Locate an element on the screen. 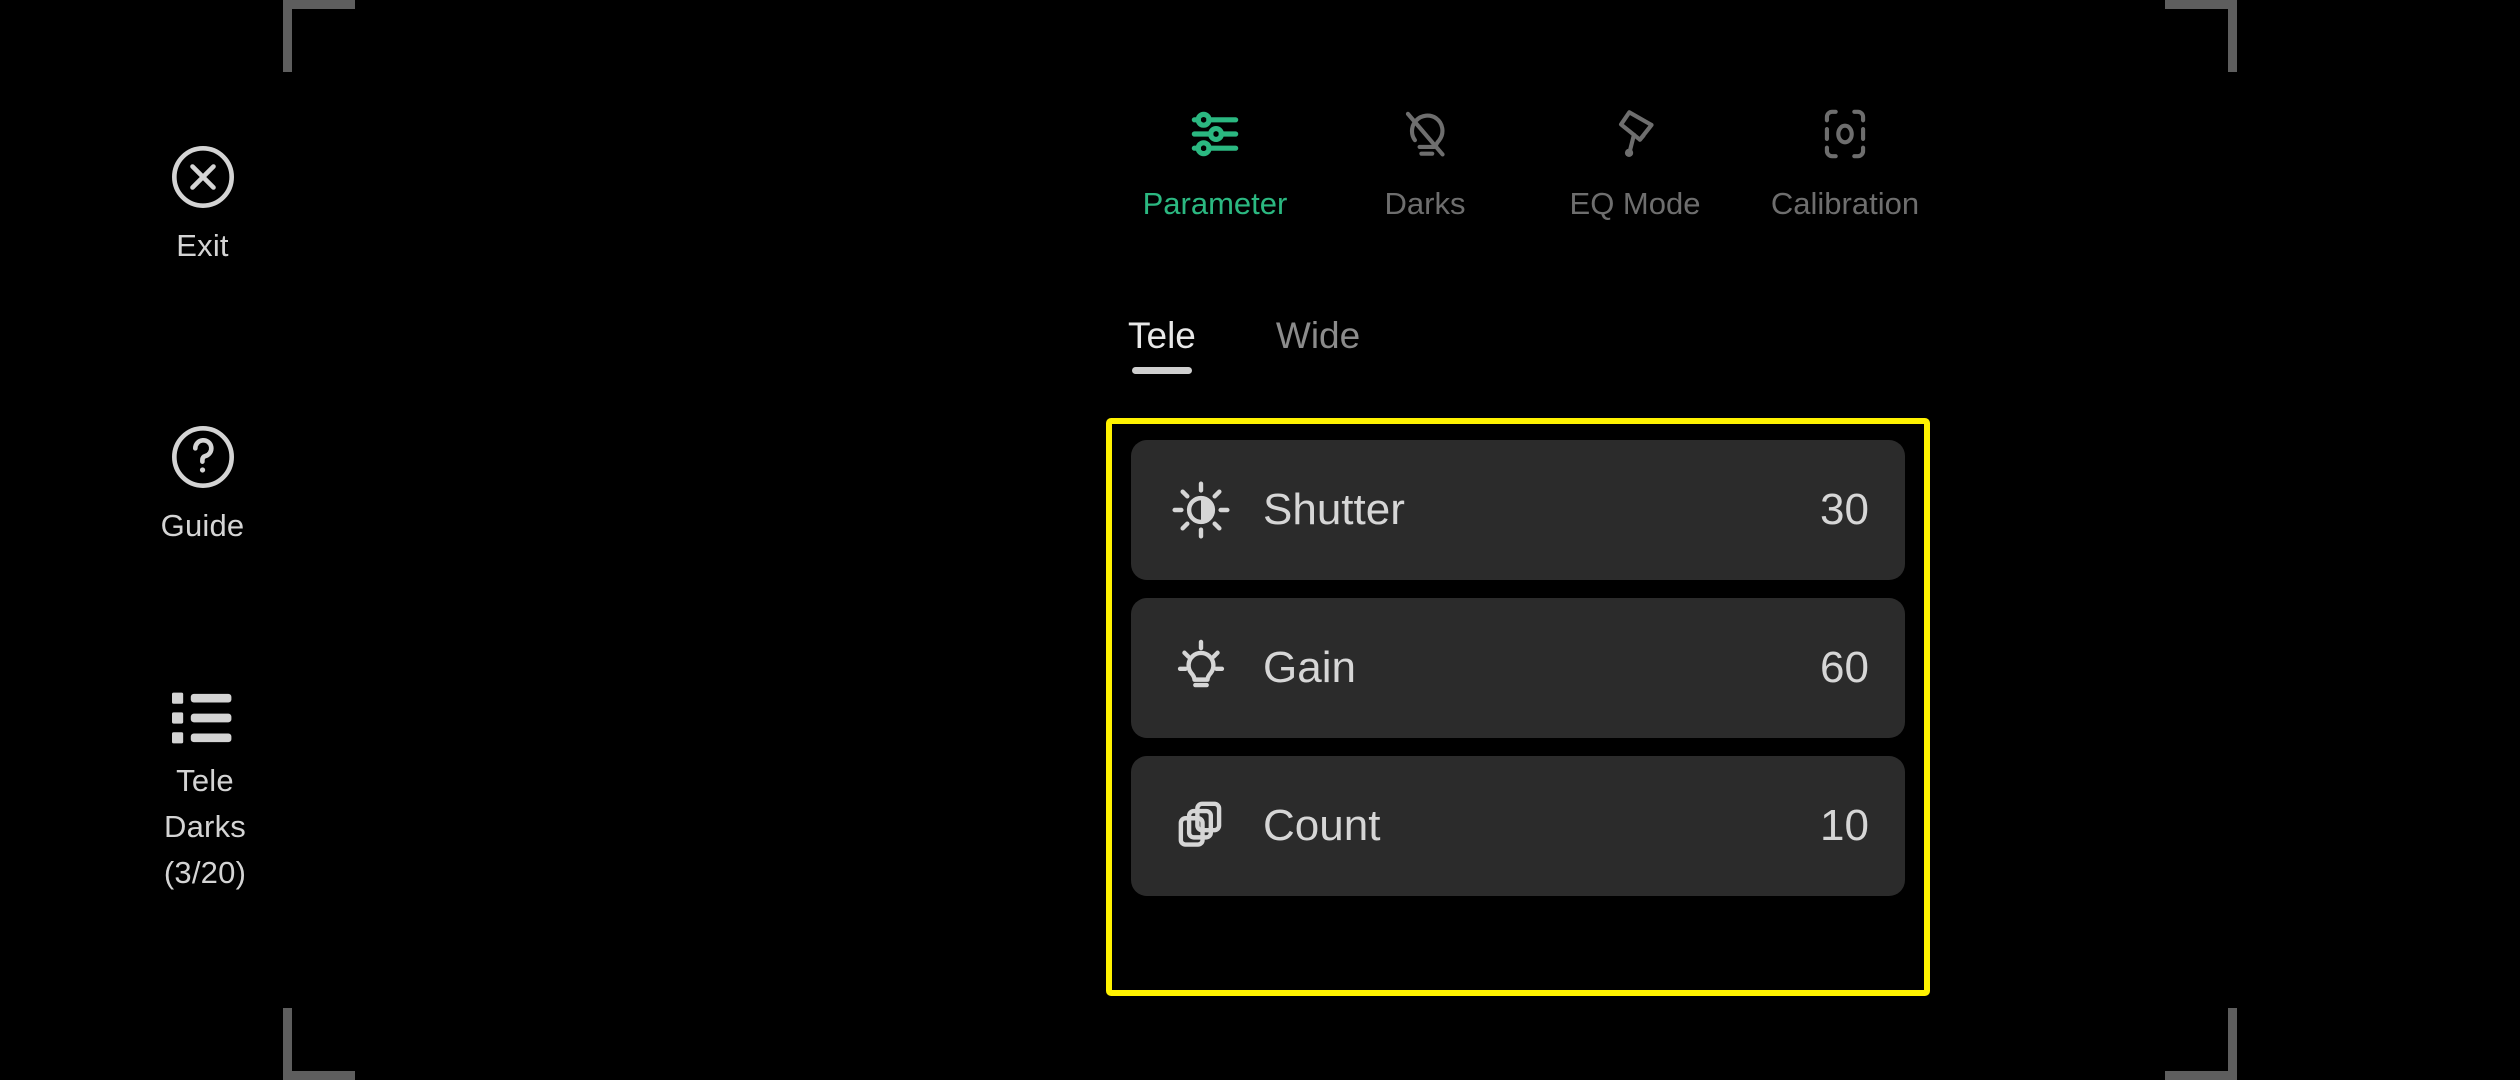 The image size is (2520, 1080). guide-button-label: Guide is located at coordinates (202, 525).